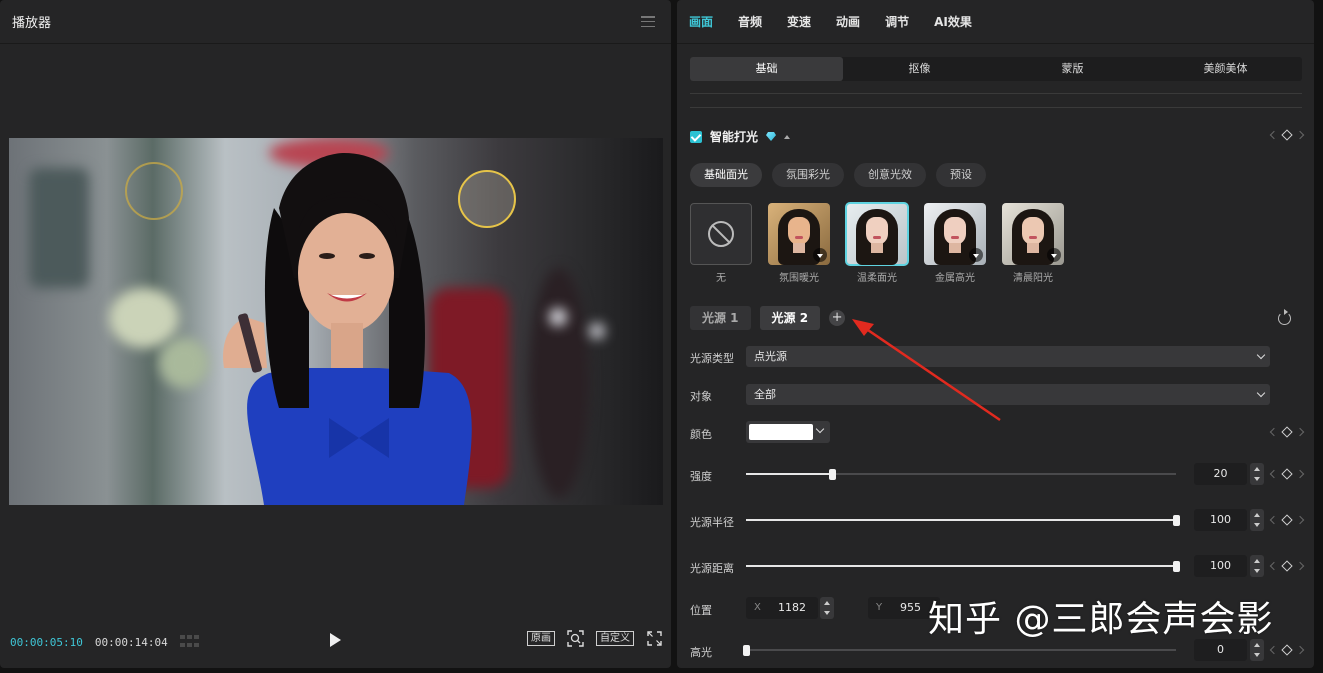 This screenshot has width=1323, height=673. What do you see at coordinates (910, 607) in the screenshot?
I see `position-y-value: 955` at bounding box center [910, 607].